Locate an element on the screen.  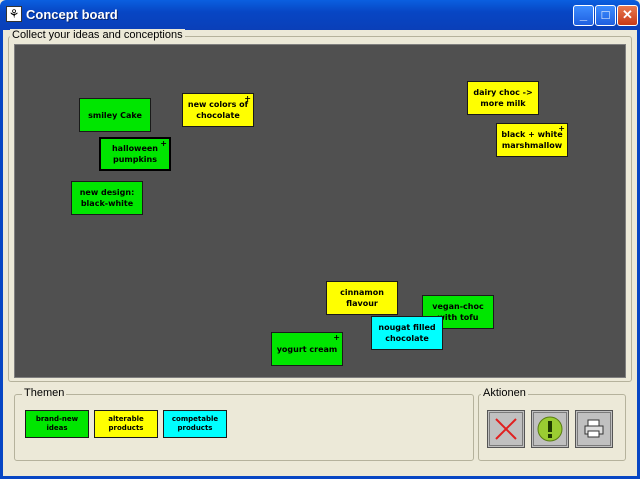
note-text: dairy choc -> more milk is located at coordinates (503, 98).